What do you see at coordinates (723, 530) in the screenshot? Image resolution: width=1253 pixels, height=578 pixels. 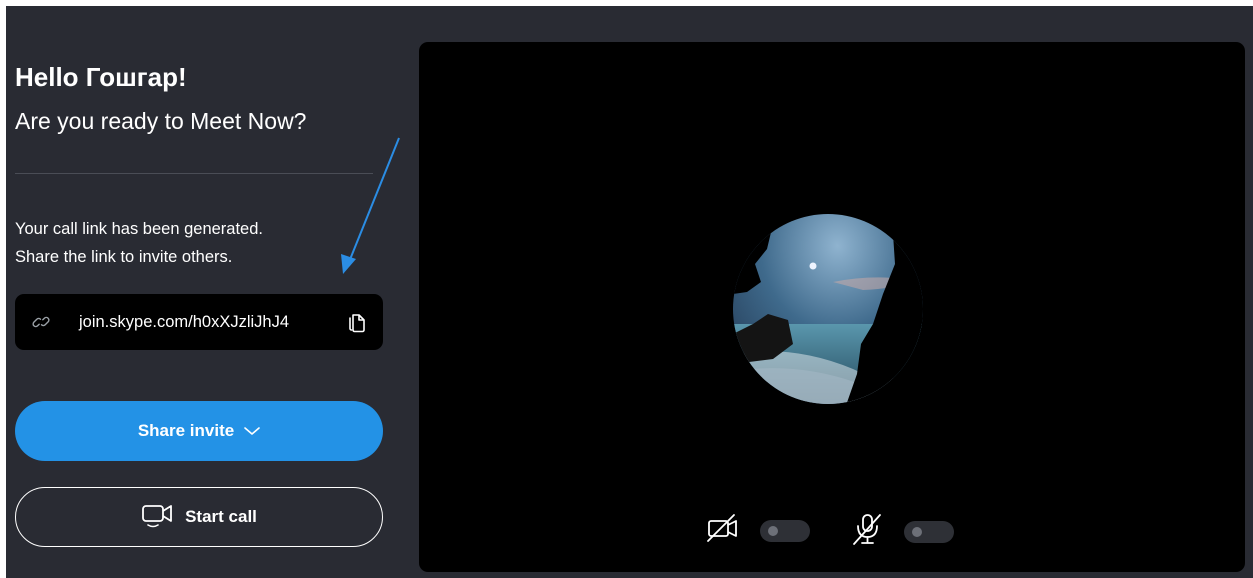 I see `video-off-icon` at bounding box center [723, 530].